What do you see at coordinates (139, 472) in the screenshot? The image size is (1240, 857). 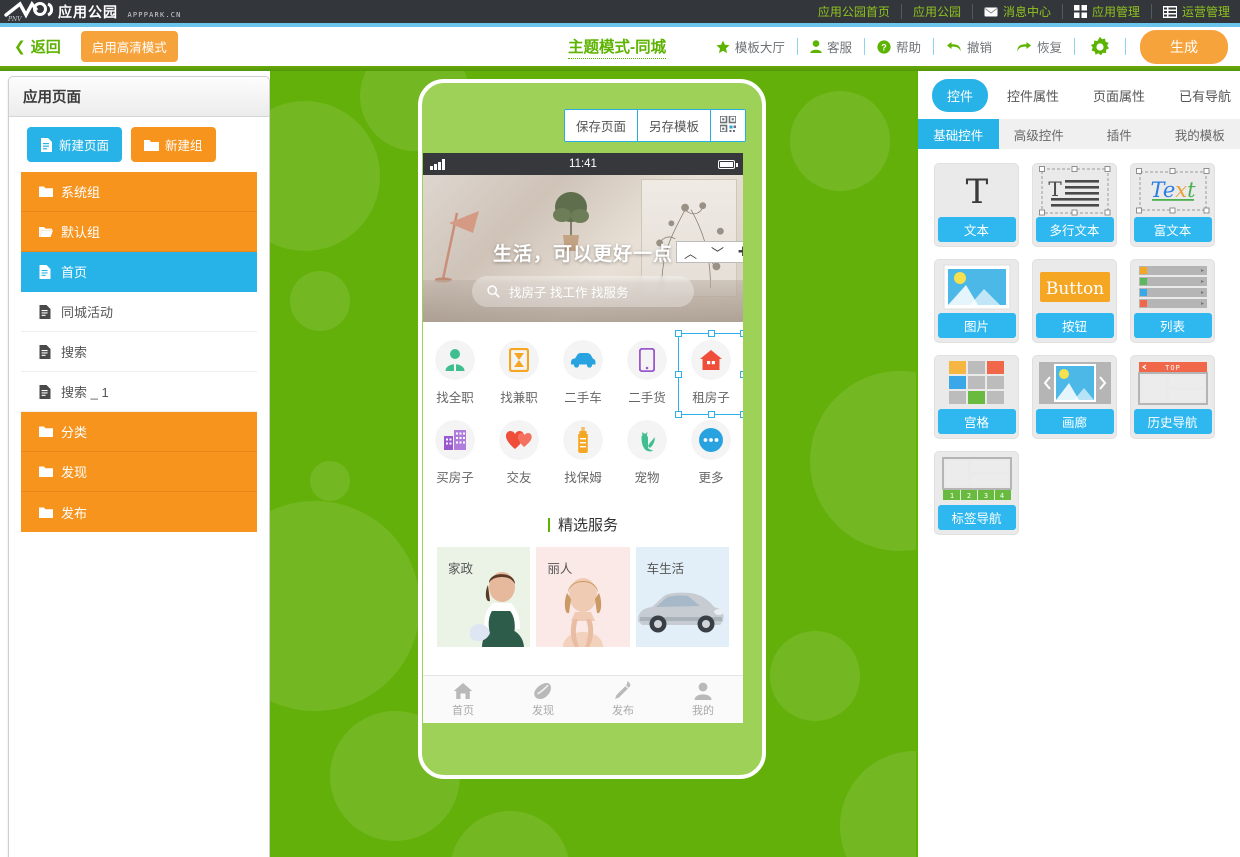 I see `list-item-discover: 发现` at bounding box center [139, 472].